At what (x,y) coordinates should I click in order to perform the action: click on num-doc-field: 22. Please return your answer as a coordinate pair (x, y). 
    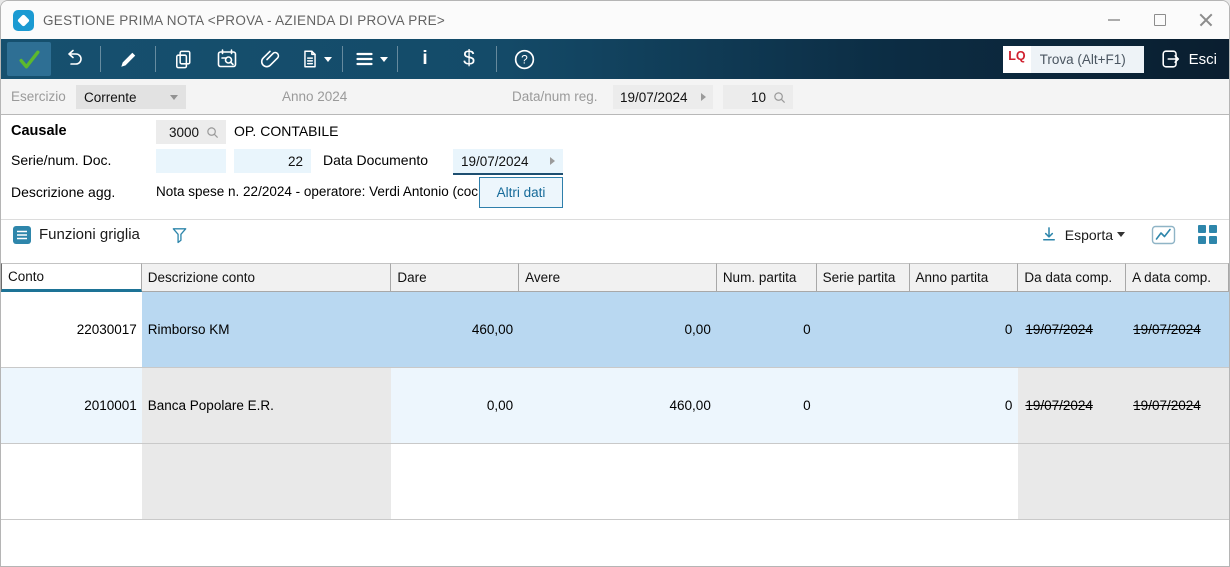
    Looking at the image, I should click on (272, 161).